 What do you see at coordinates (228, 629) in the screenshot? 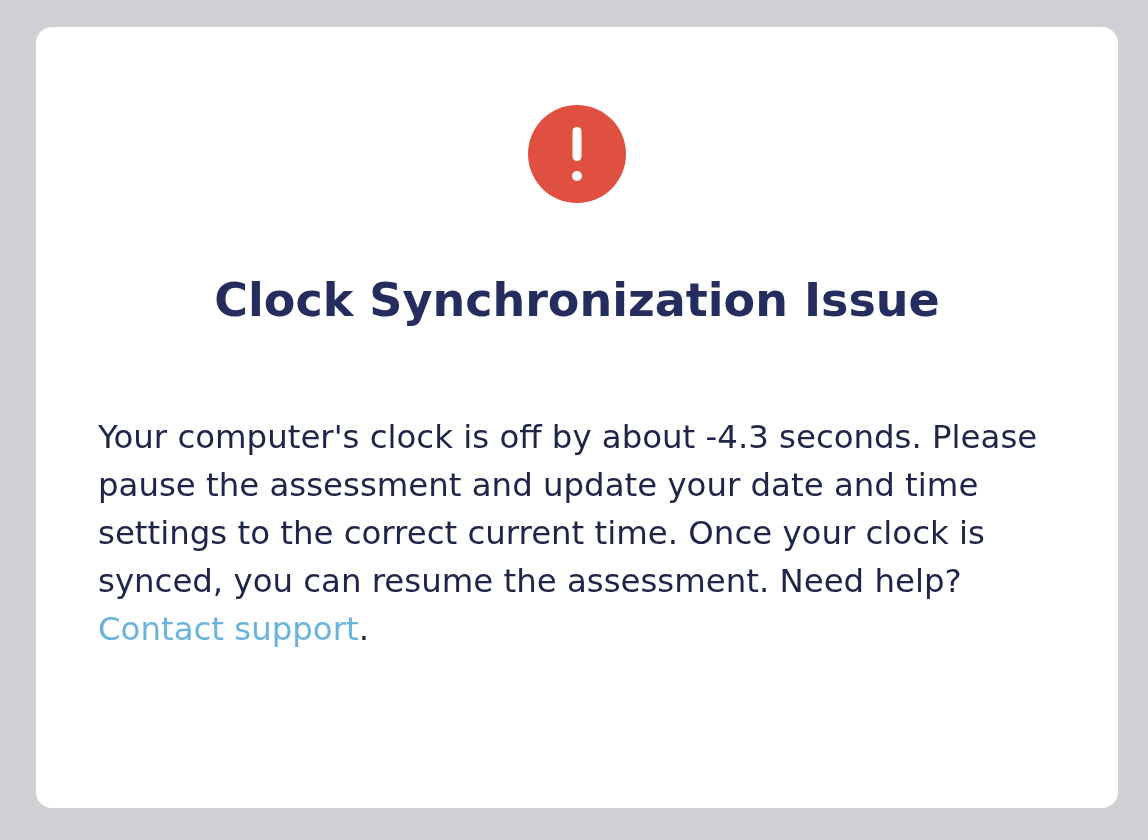
I see `contact-support-link: Contact support` at bounding box center [228, 629].